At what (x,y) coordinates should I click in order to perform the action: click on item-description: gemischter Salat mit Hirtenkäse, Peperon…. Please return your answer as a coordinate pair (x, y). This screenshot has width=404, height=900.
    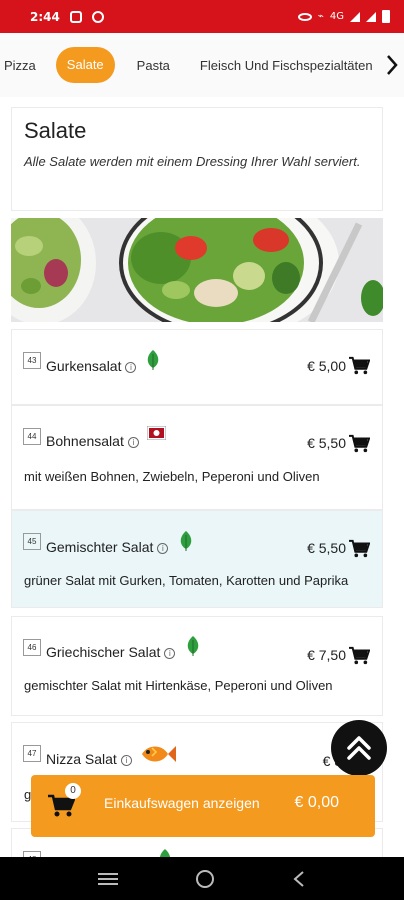
    Looking at the image, I should click on (178, 685).